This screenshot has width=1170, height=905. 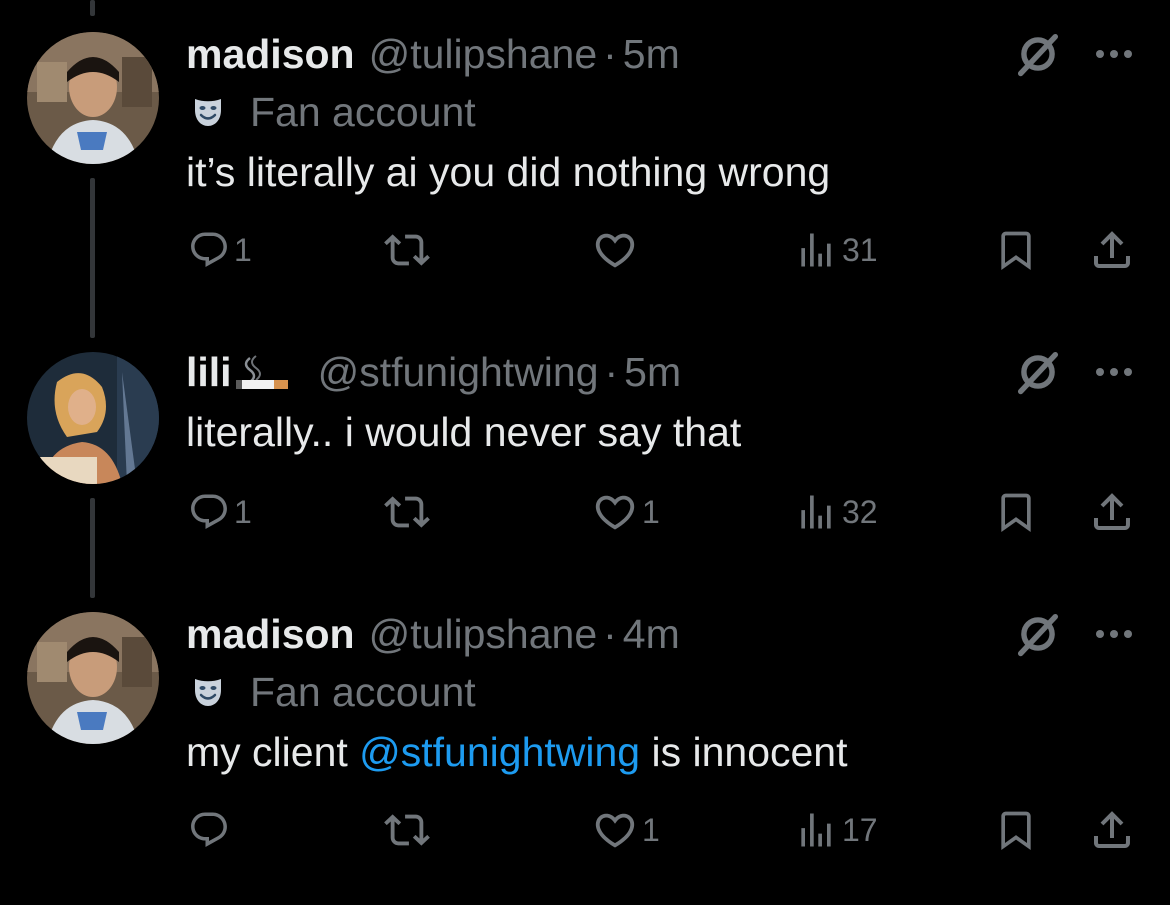 I want to click on views-count: 32, so click(x=860, y=511).